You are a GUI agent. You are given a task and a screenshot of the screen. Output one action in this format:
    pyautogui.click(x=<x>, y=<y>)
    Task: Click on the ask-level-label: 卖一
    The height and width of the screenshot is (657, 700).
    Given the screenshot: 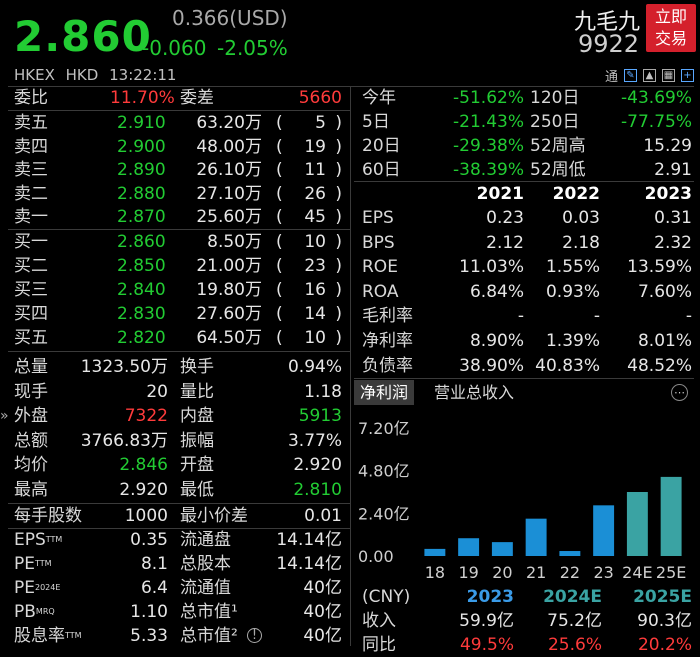 What is the action you would take?
    pyautogui.click(x=31, y=217)
    